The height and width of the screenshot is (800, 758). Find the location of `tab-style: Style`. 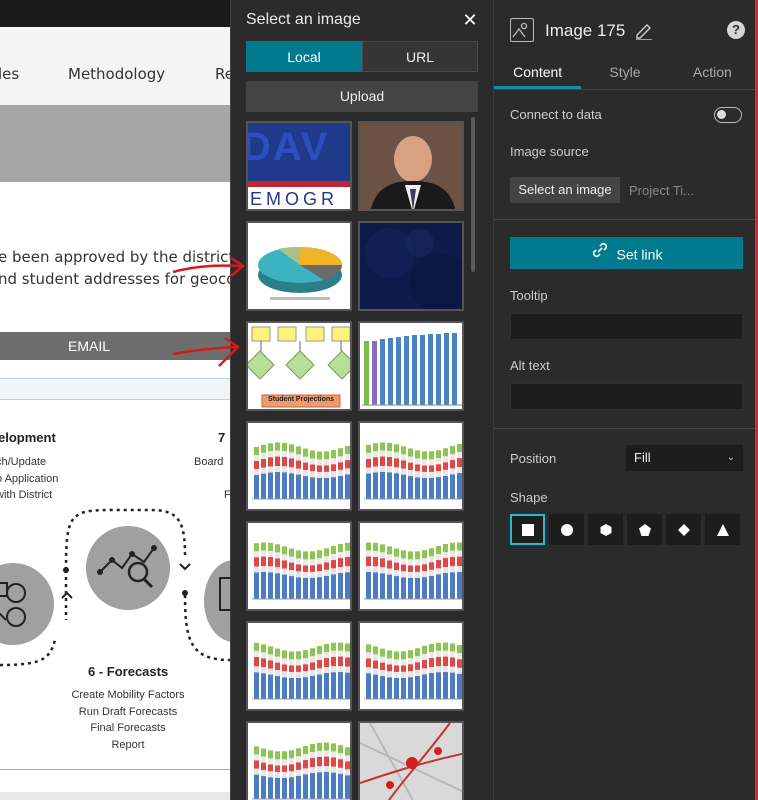

tab-style: Style is located at coordinates (624, 73).